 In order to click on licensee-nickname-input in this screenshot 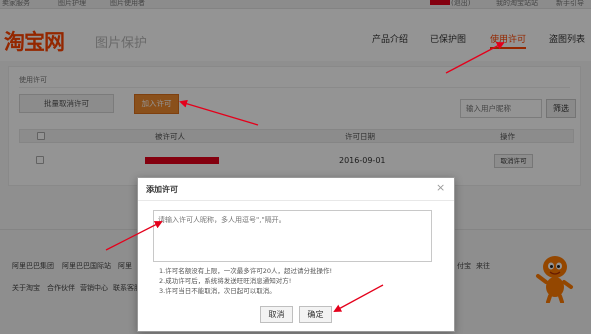, I will do `click(292, 236)`.